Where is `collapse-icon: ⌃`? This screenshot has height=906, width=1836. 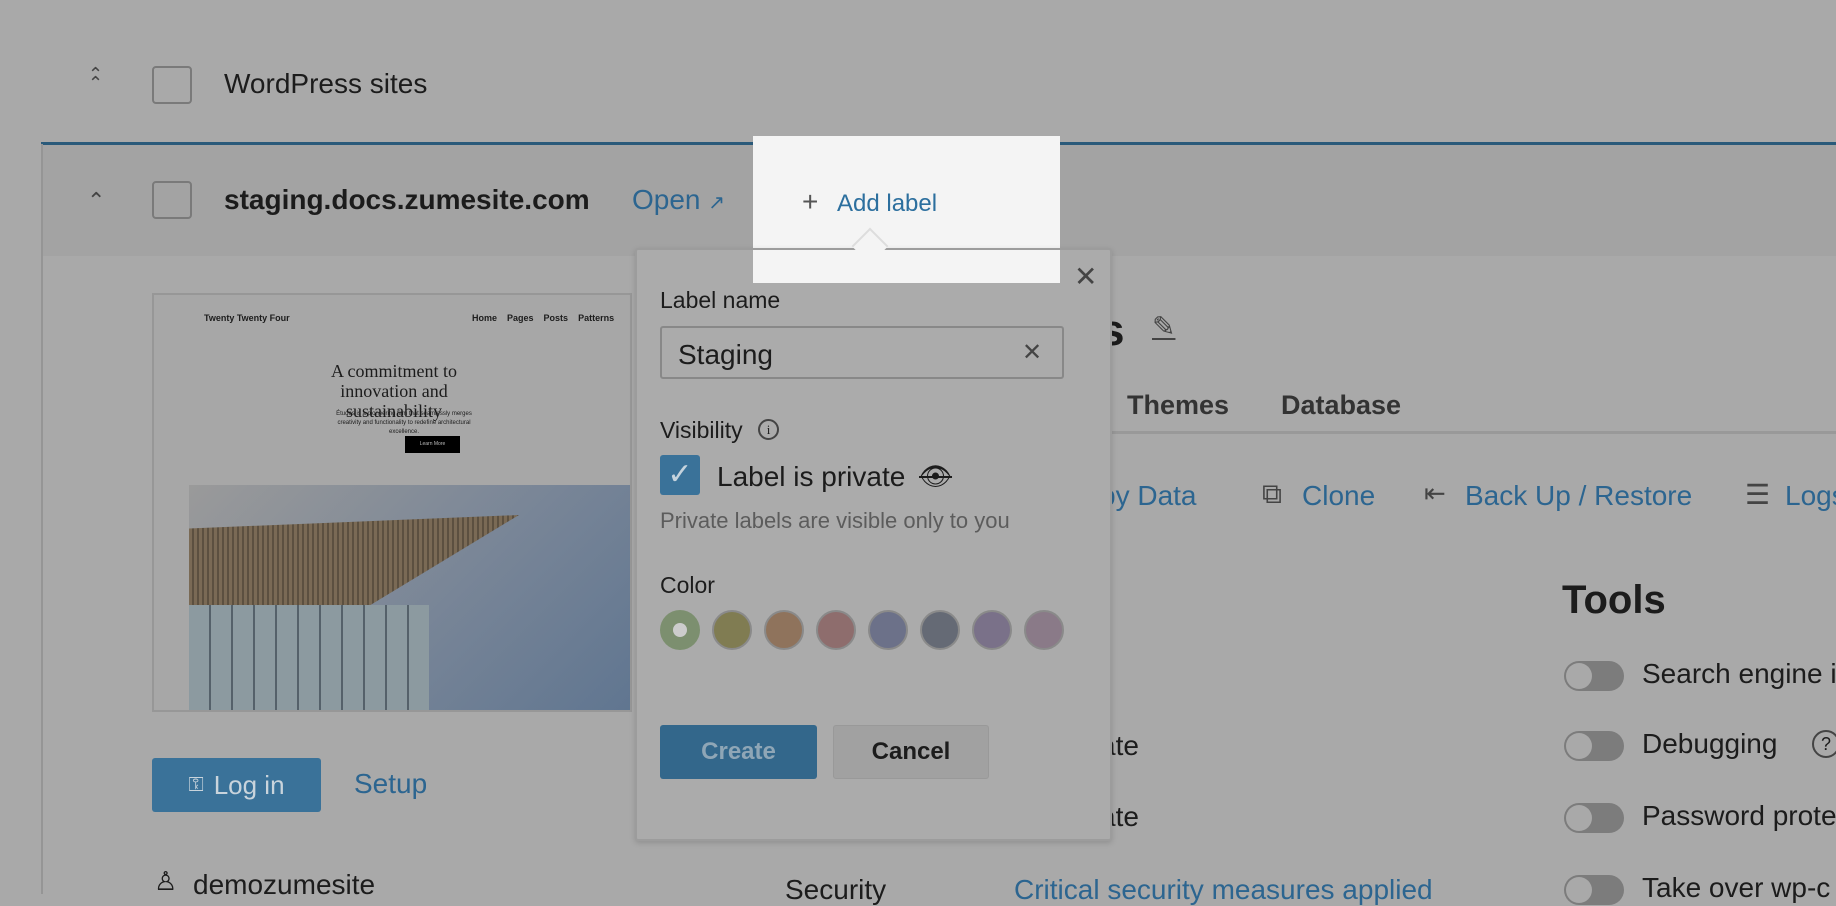
collapse-icon: ⌃ is located at coordinates (96, 201).